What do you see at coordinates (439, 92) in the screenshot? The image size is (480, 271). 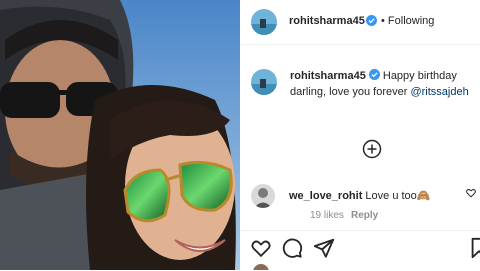 I see `caption-mention: @ritssajdeh` at bounding box center [439, 92].